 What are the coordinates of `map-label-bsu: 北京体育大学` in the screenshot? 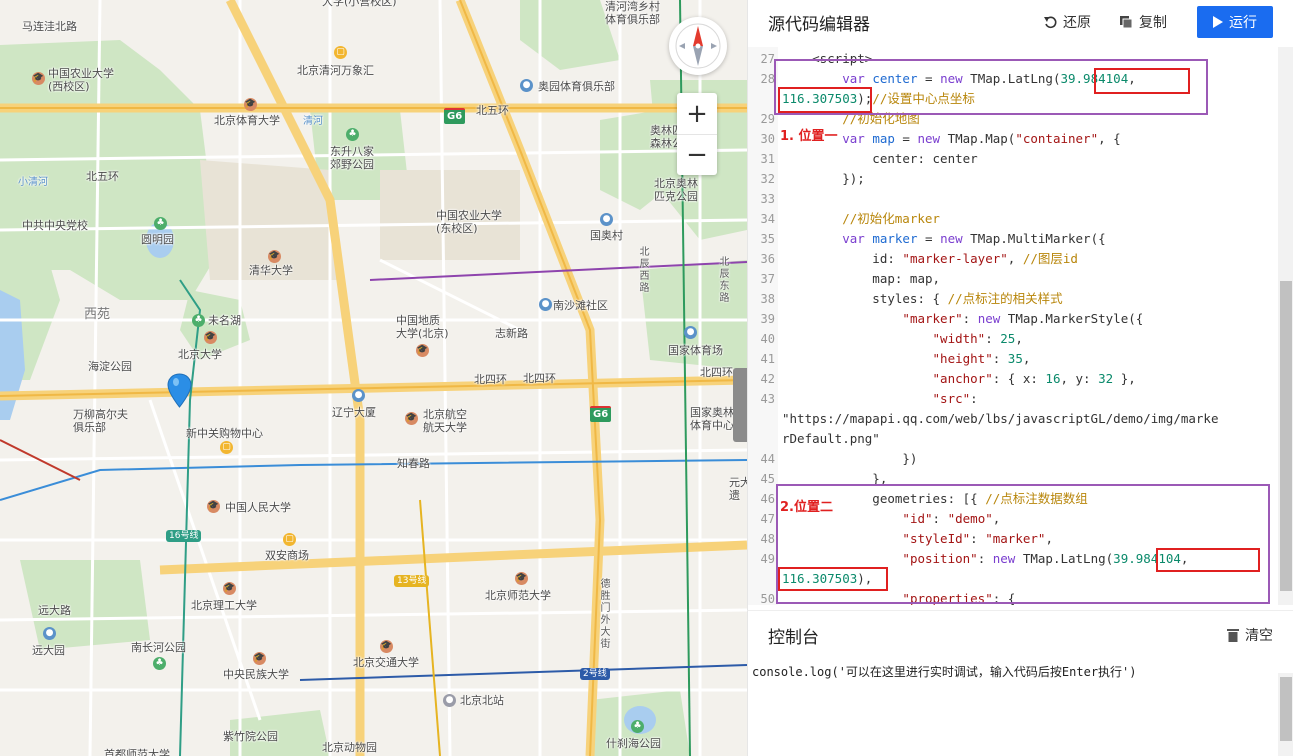 It's located at (247, 120).